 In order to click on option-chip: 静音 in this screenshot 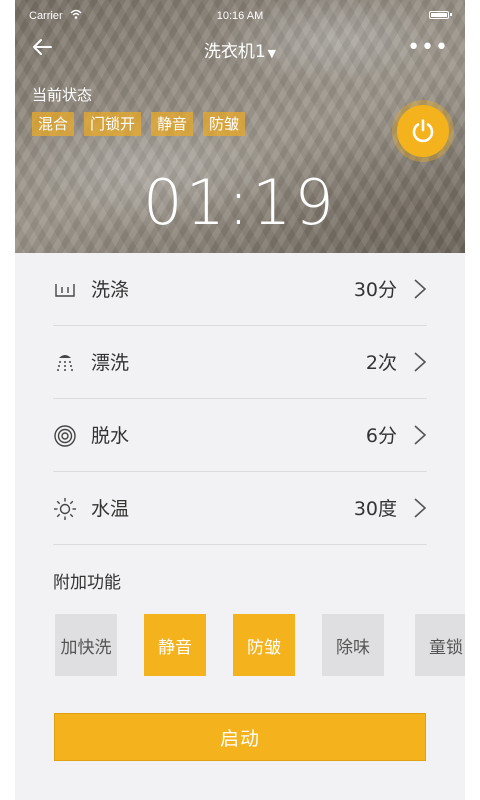, I will do `click(175, 645)`.